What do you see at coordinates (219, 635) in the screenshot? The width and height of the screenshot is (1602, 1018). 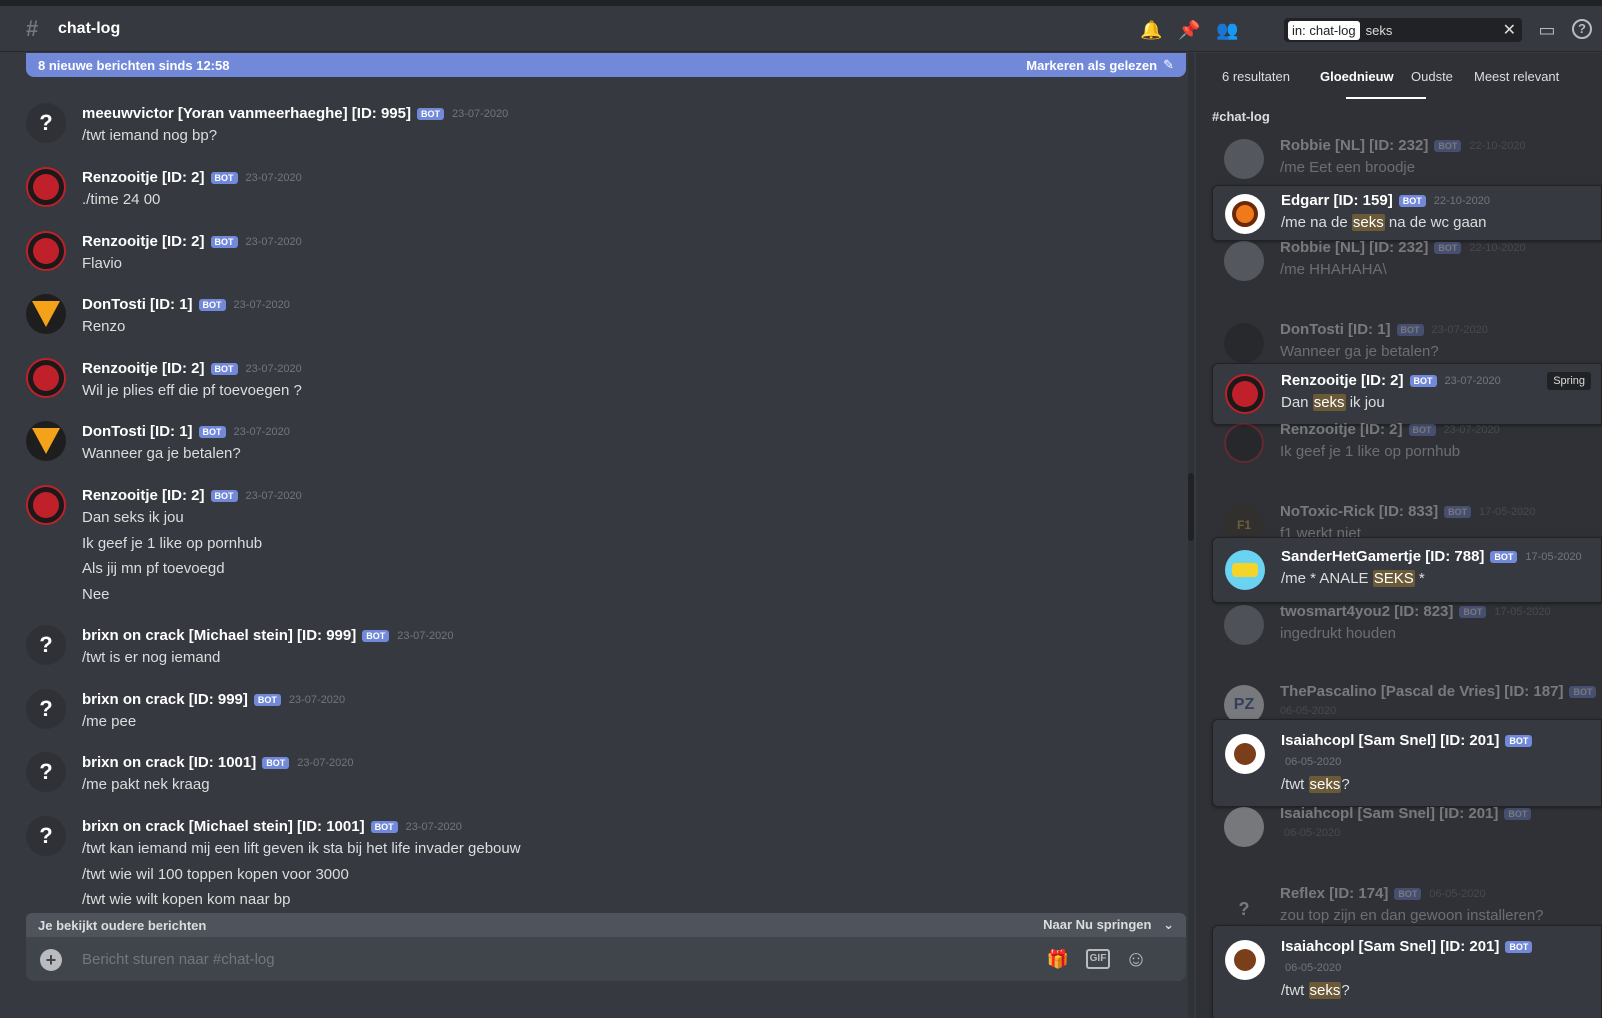 I see `message-author: brixn on crack [Michael stein] [ID: 999]` at bounding box center [219, 635].